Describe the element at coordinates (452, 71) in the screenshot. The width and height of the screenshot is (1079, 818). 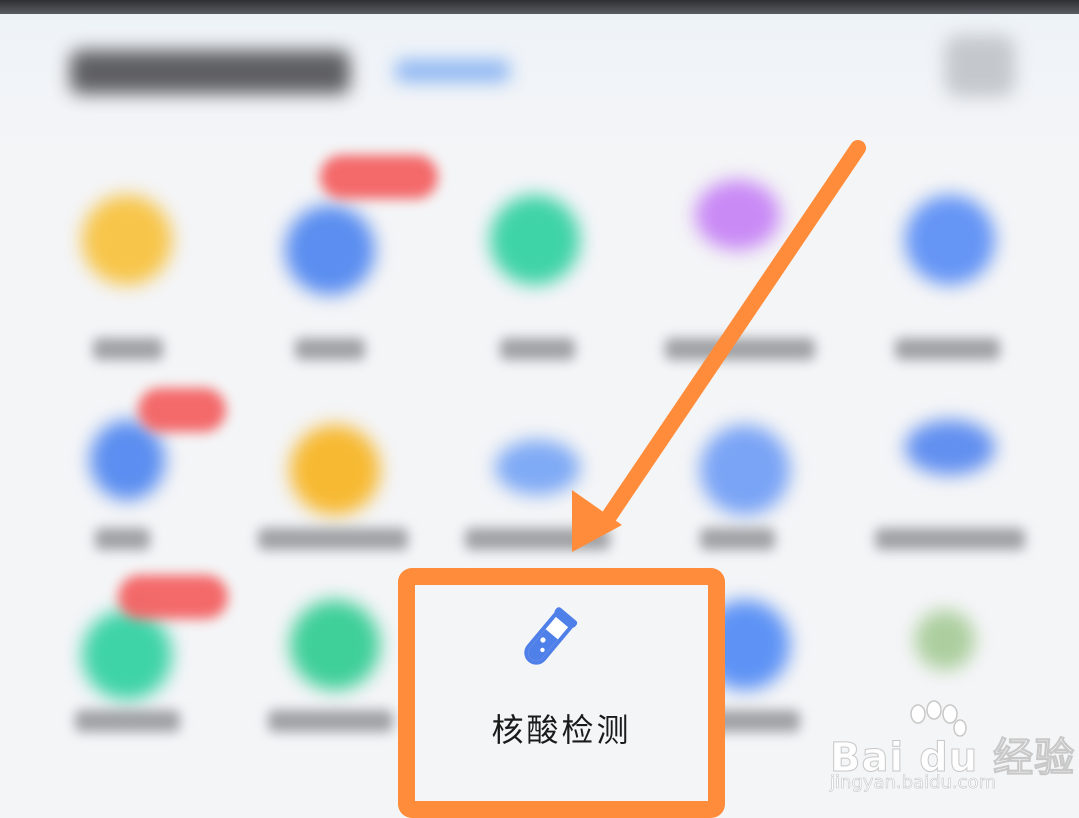
I see `header-location-link-blurred` at that location.